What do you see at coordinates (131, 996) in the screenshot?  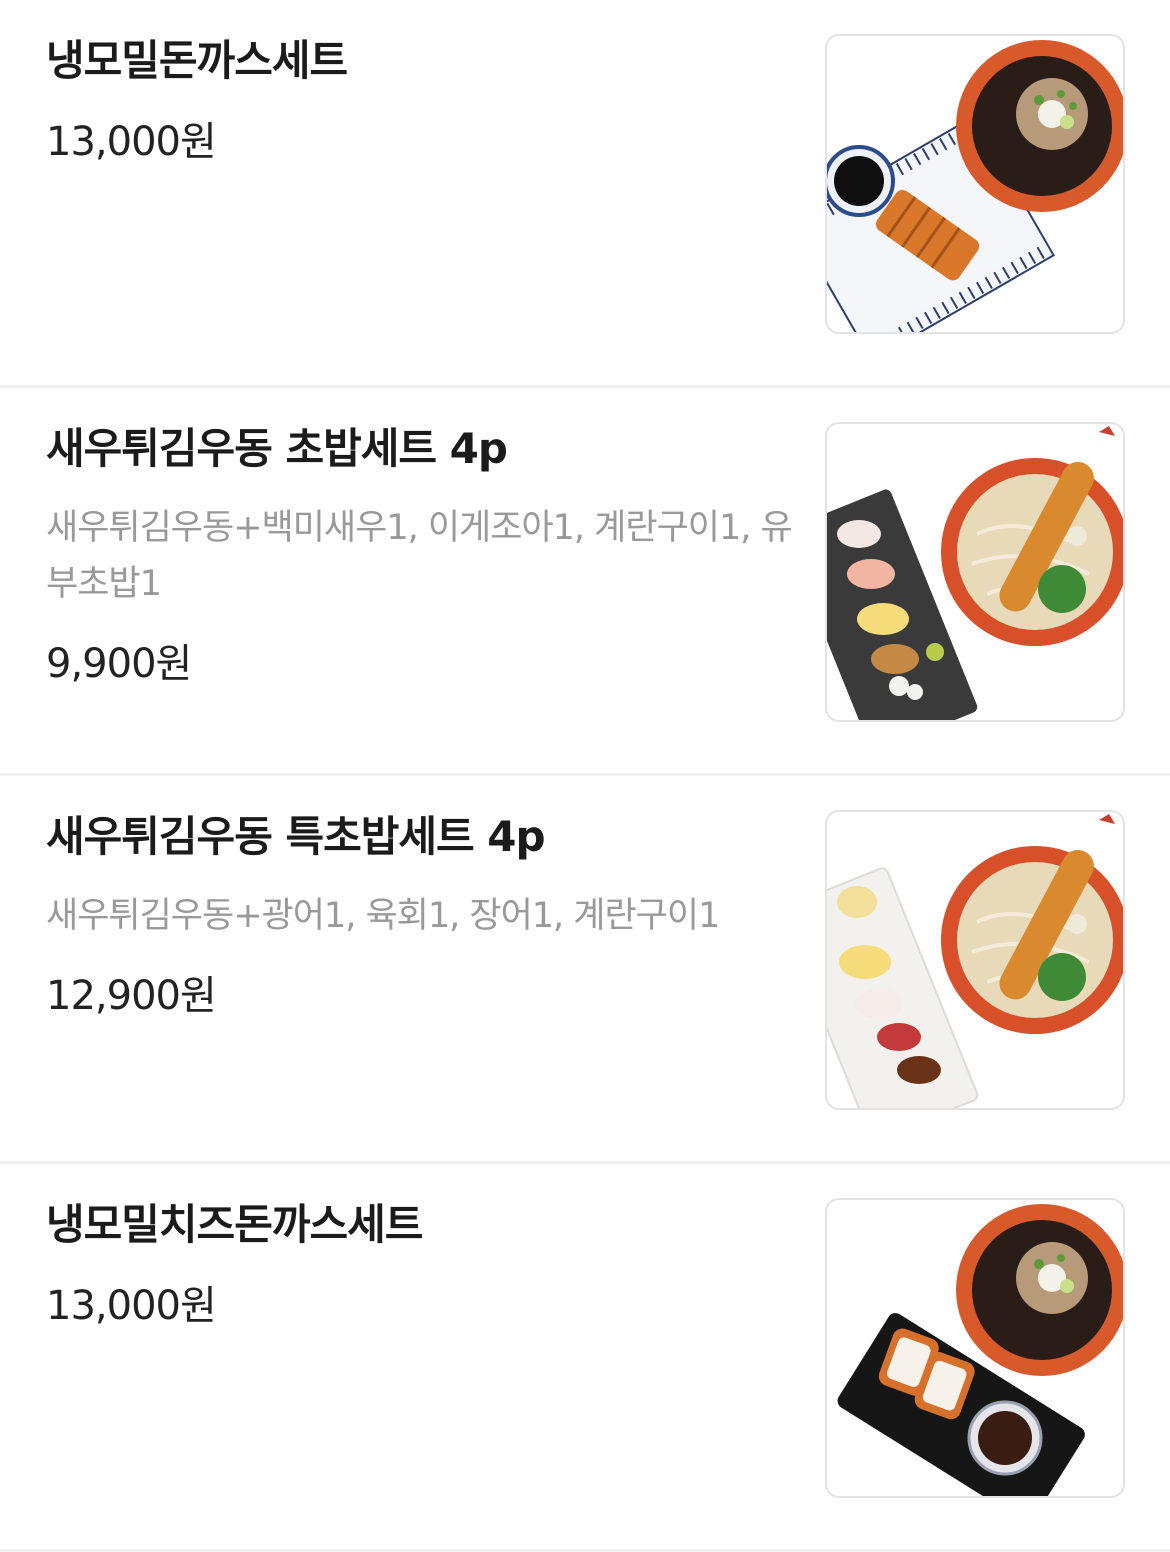 I see `menu-item-price: 12,900원` at bounding box center [131, 996].